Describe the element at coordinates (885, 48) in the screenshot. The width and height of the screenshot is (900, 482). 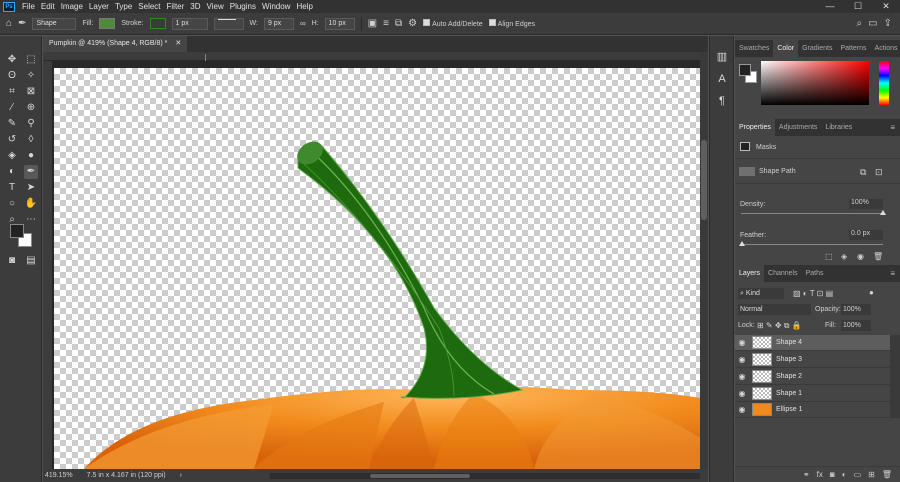
I see `tab-actions: Actions` at that location.